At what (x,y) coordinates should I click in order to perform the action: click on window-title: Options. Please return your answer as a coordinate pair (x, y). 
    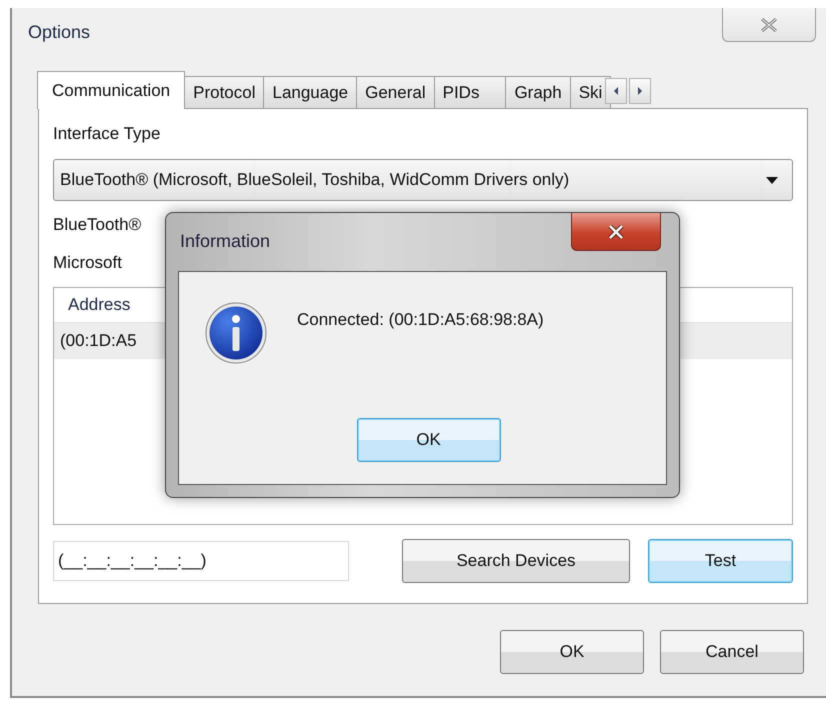
    Looking at the image, I should click on (59, 32).